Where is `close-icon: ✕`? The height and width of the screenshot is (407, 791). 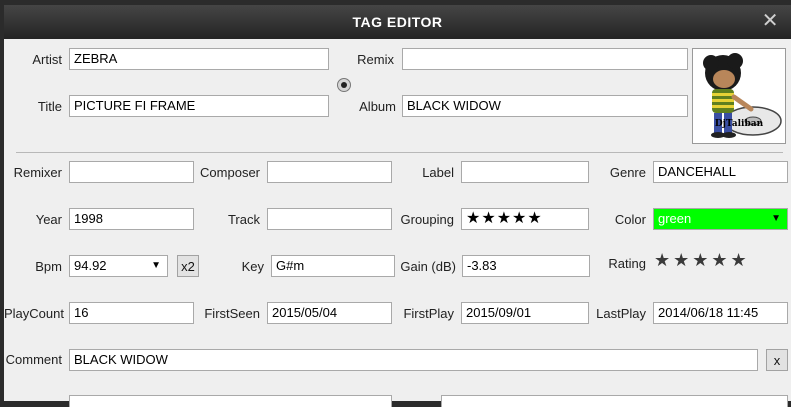 close-icon: ✕ is located at coordinates (770, 21).